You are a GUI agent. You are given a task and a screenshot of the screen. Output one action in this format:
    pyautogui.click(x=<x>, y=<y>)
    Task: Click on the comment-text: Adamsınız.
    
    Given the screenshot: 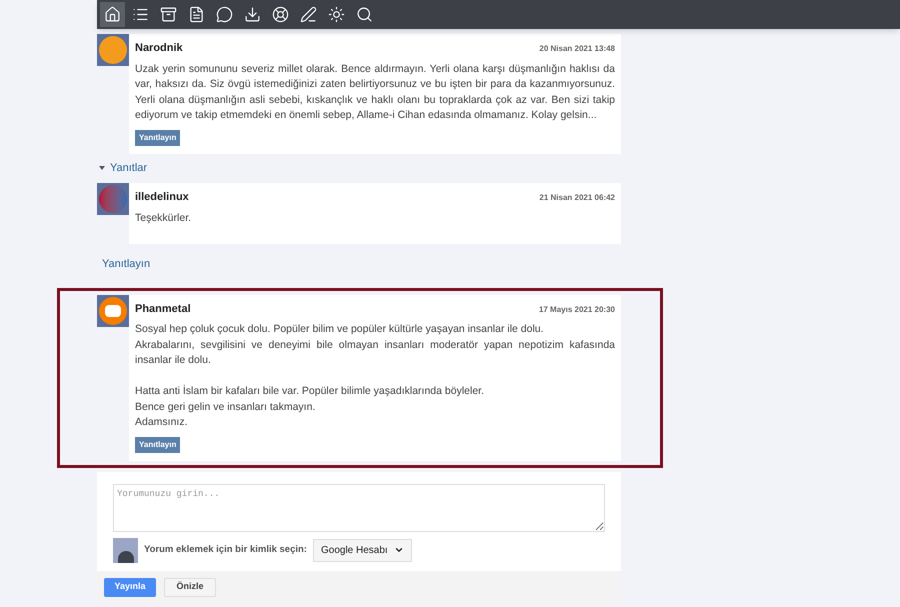 What is the action you would take?
    pyautogui.click(x=162, y=422)
    